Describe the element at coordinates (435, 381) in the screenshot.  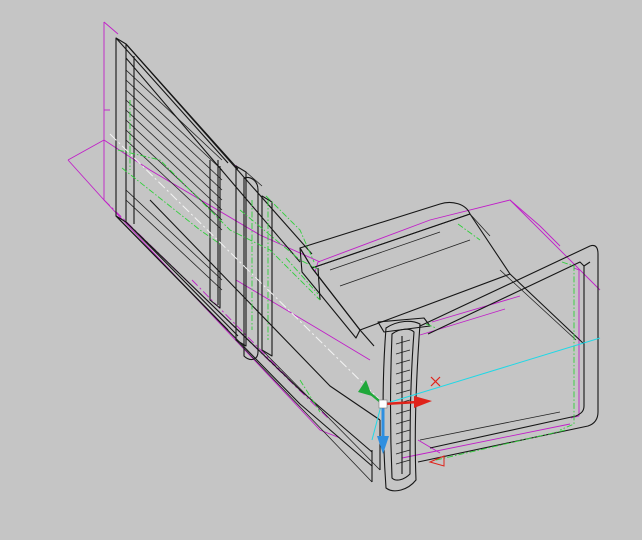
I see `x-cross-marker-icon` at that location.